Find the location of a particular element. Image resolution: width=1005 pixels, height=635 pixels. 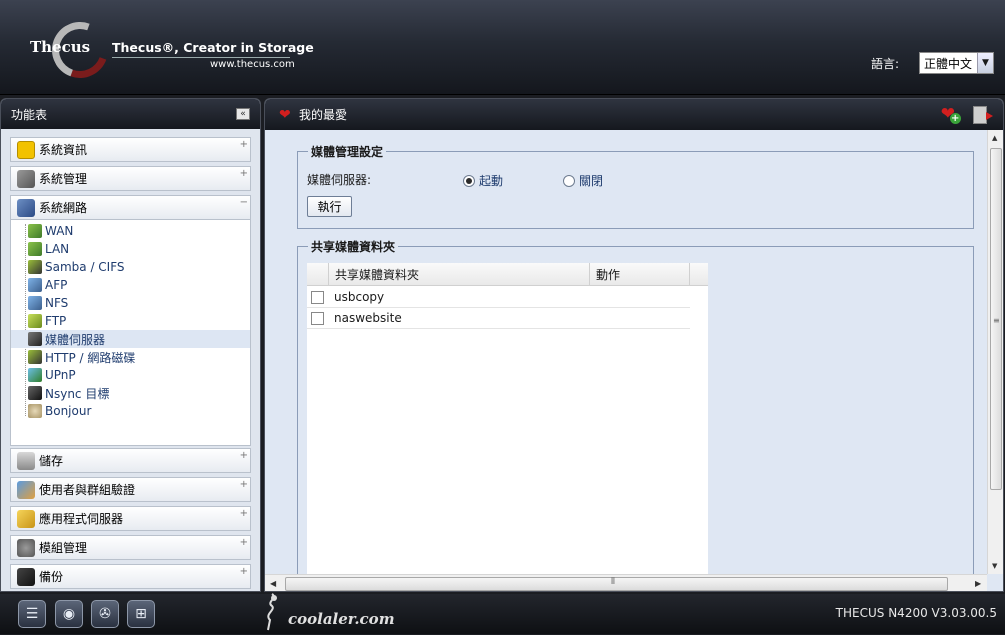

main-header: ❤ 我的最愛 ❤ + is located at coordinates (634, 114).